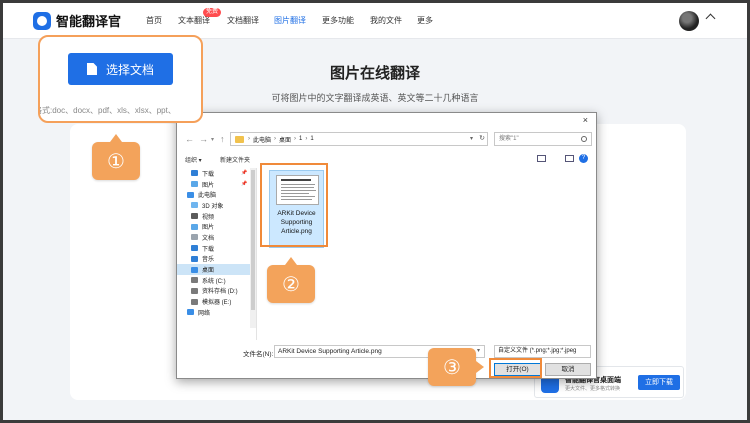 The width and height of the screenshot is (750, 423). I want to click on download-now-button: 立即下载, so click(659, 382).